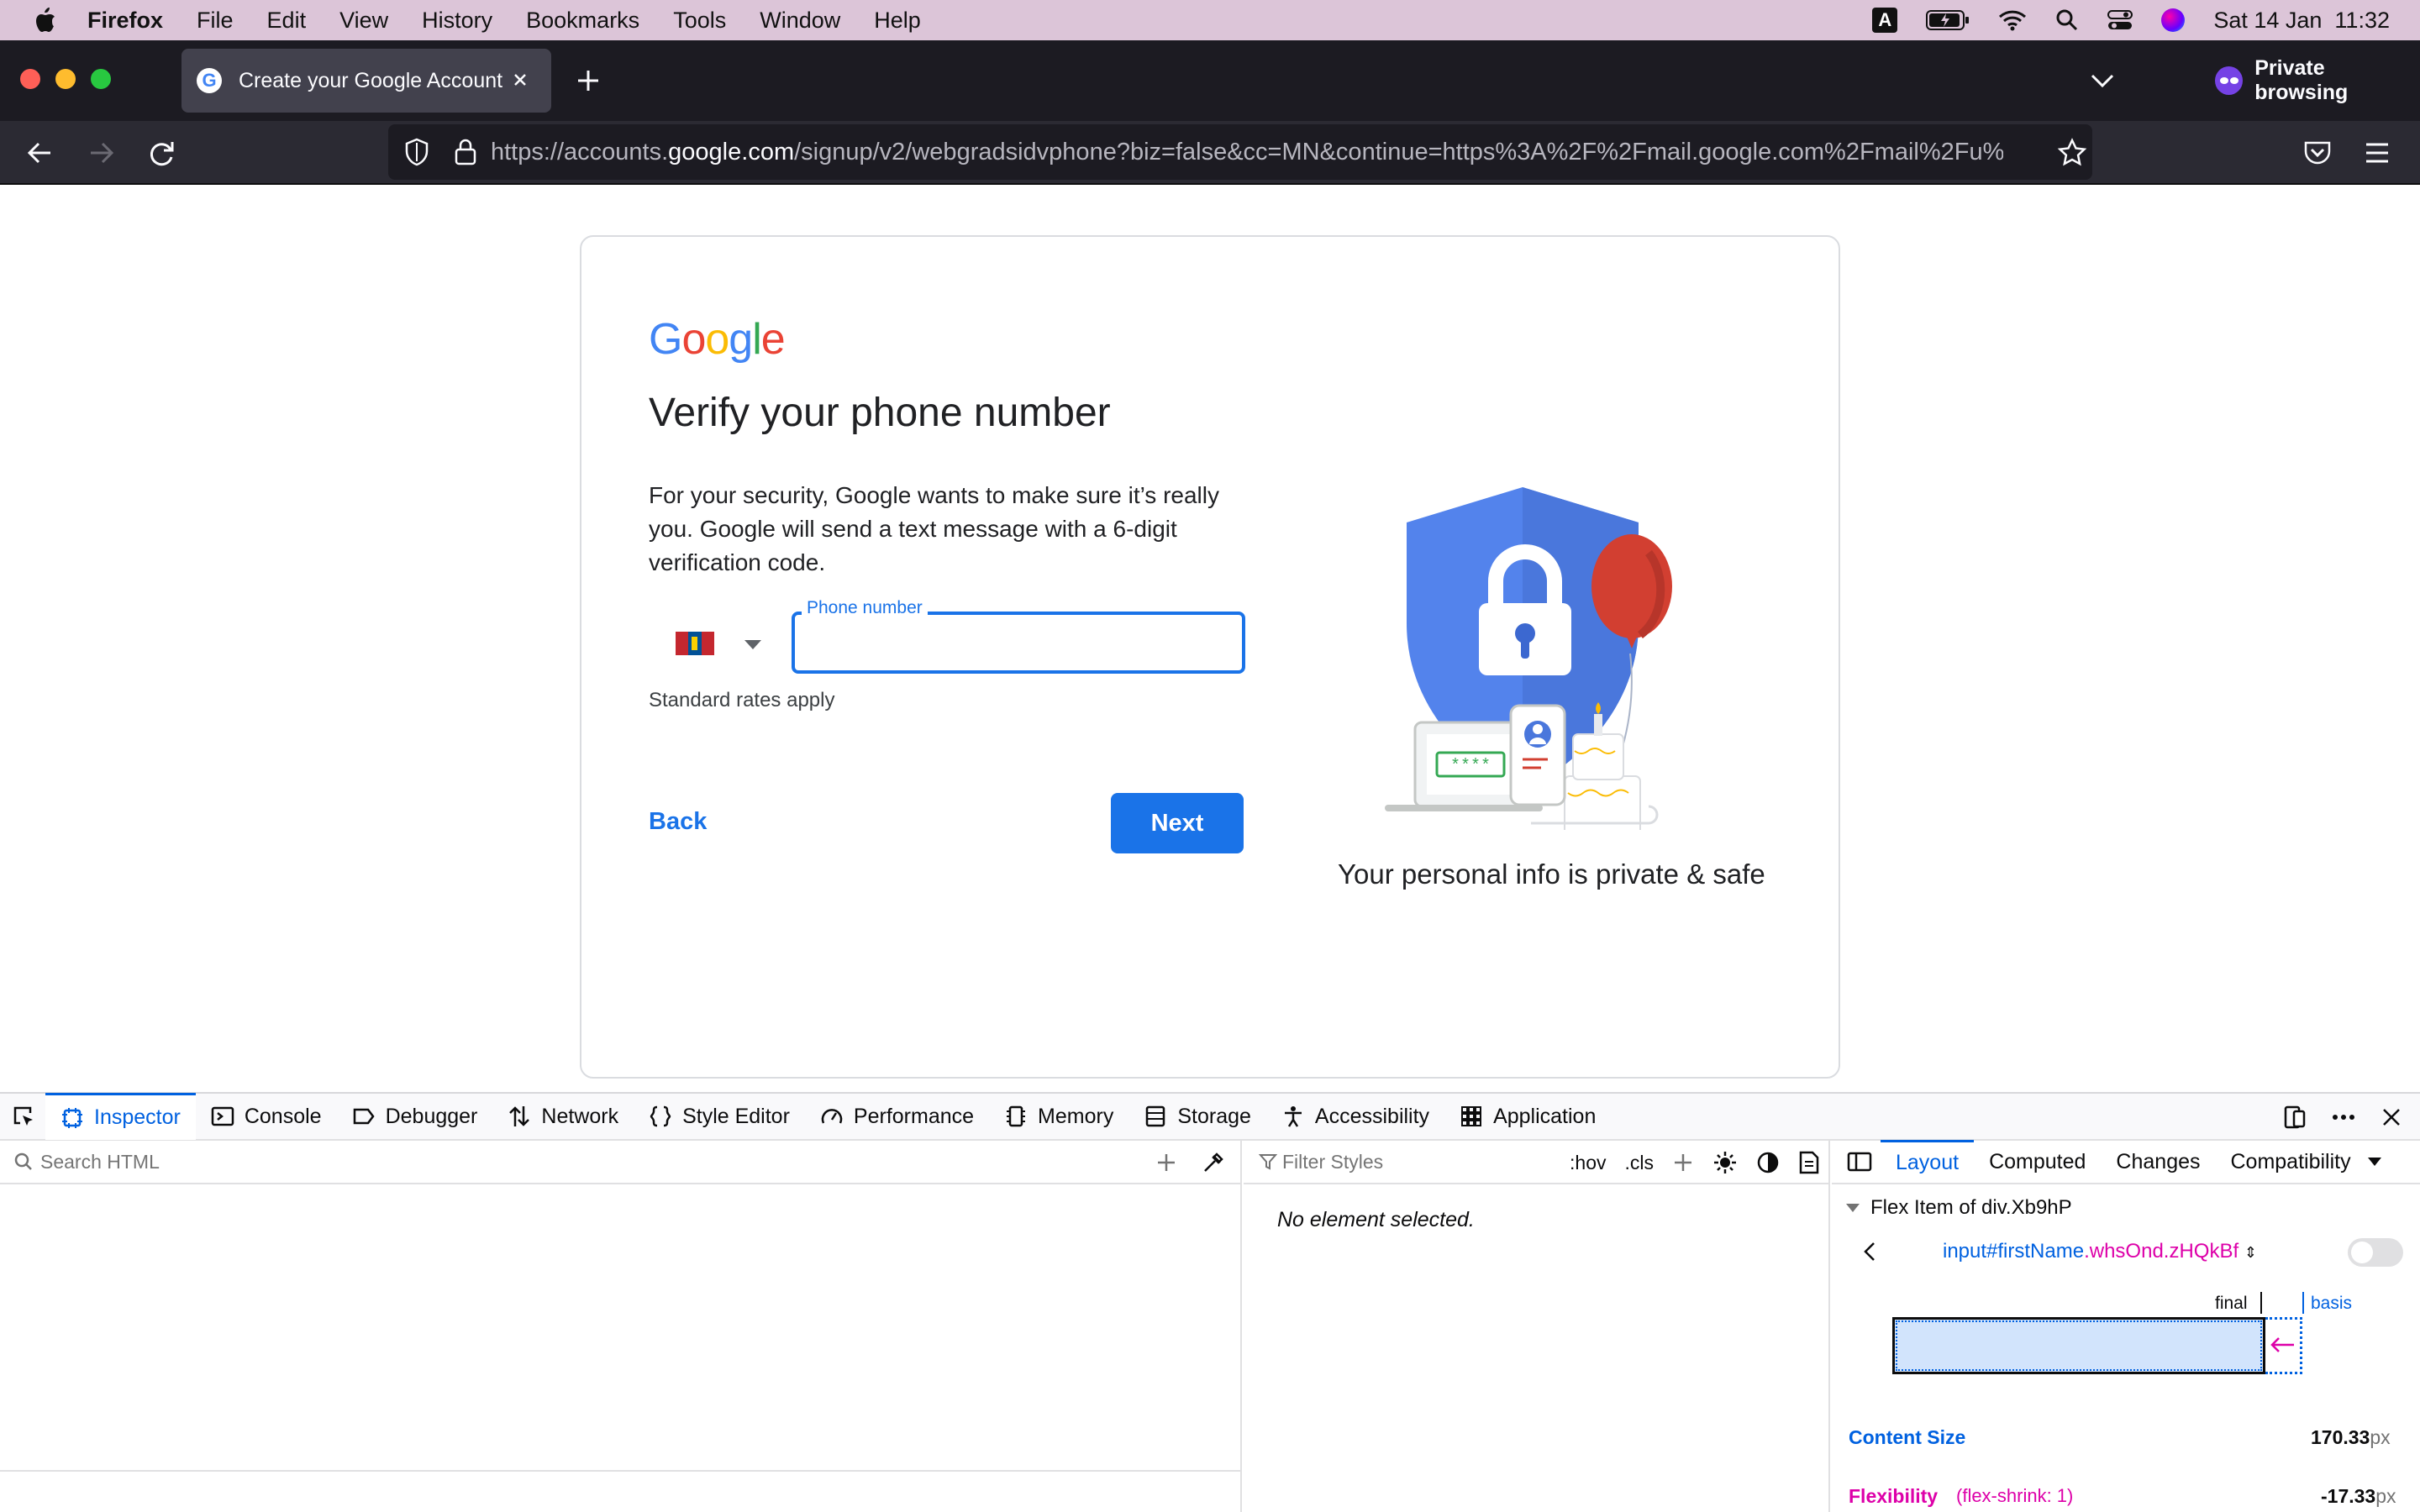 This screenshot has height=1512, width=2420. I want to click on close-devtools-icon, so click(2391, 1117).